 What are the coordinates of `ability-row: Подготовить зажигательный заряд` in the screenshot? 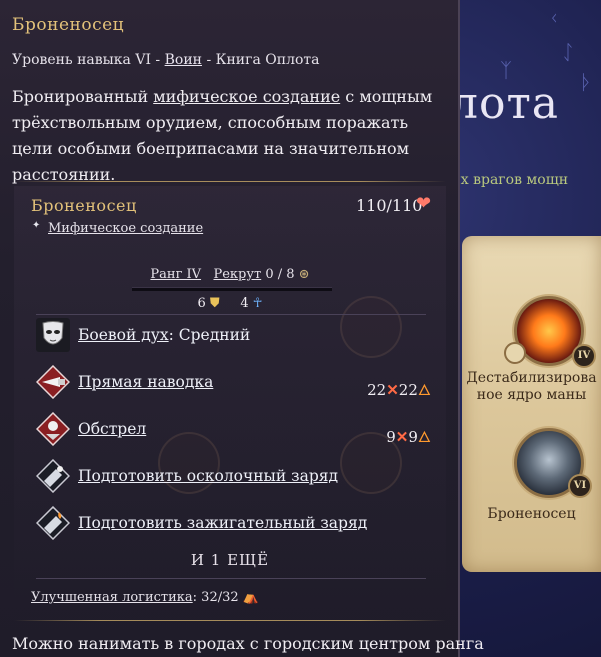 It's located at (233, 524).